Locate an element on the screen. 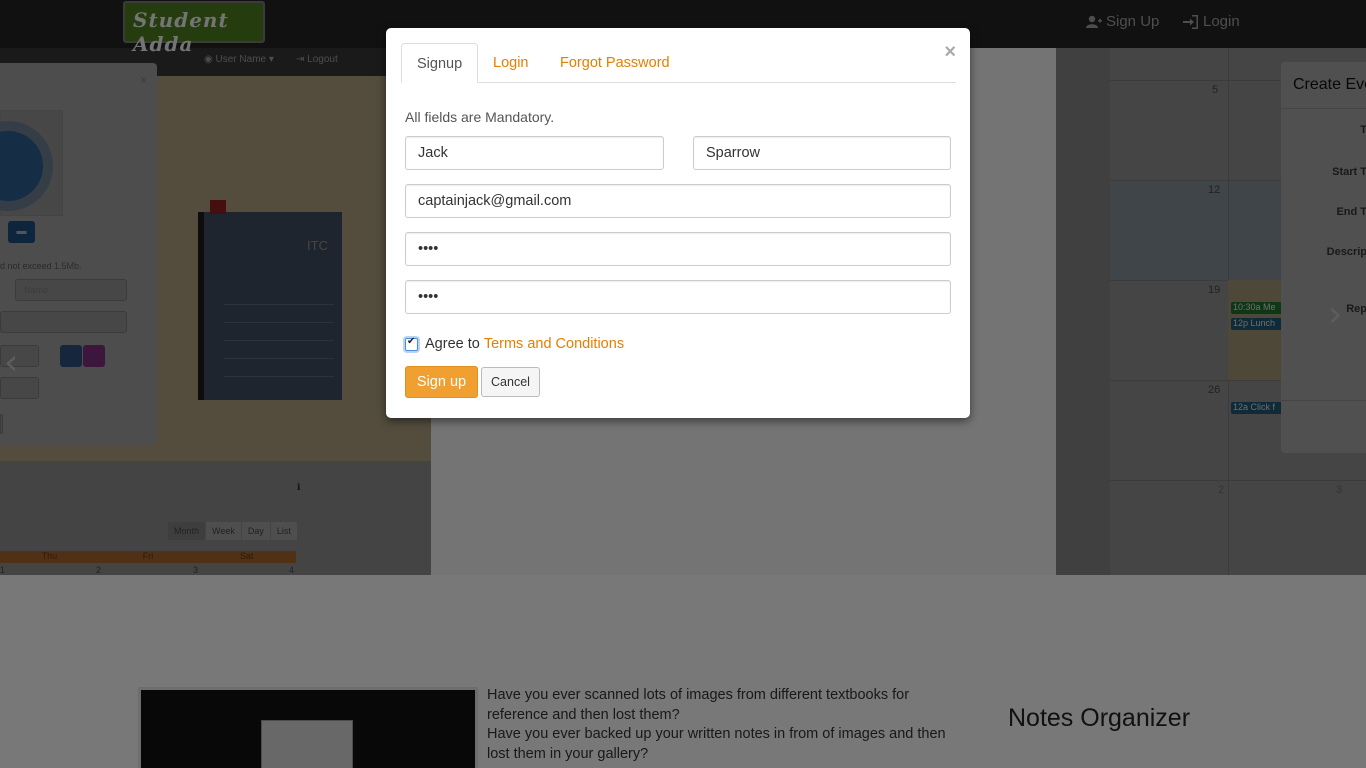  first-name-field is located at coordinates (534, 153).